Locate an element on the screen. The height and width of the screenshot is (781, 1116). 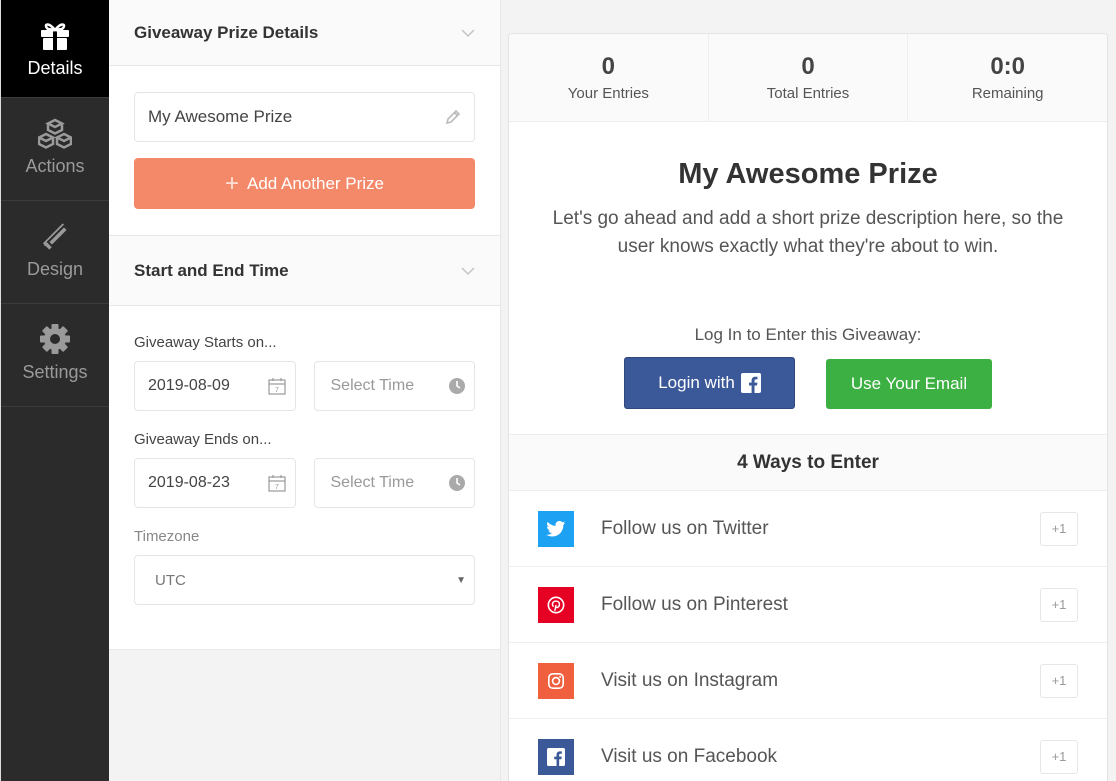
nav-label-settings: Settings is located at coordinates (55, 372).